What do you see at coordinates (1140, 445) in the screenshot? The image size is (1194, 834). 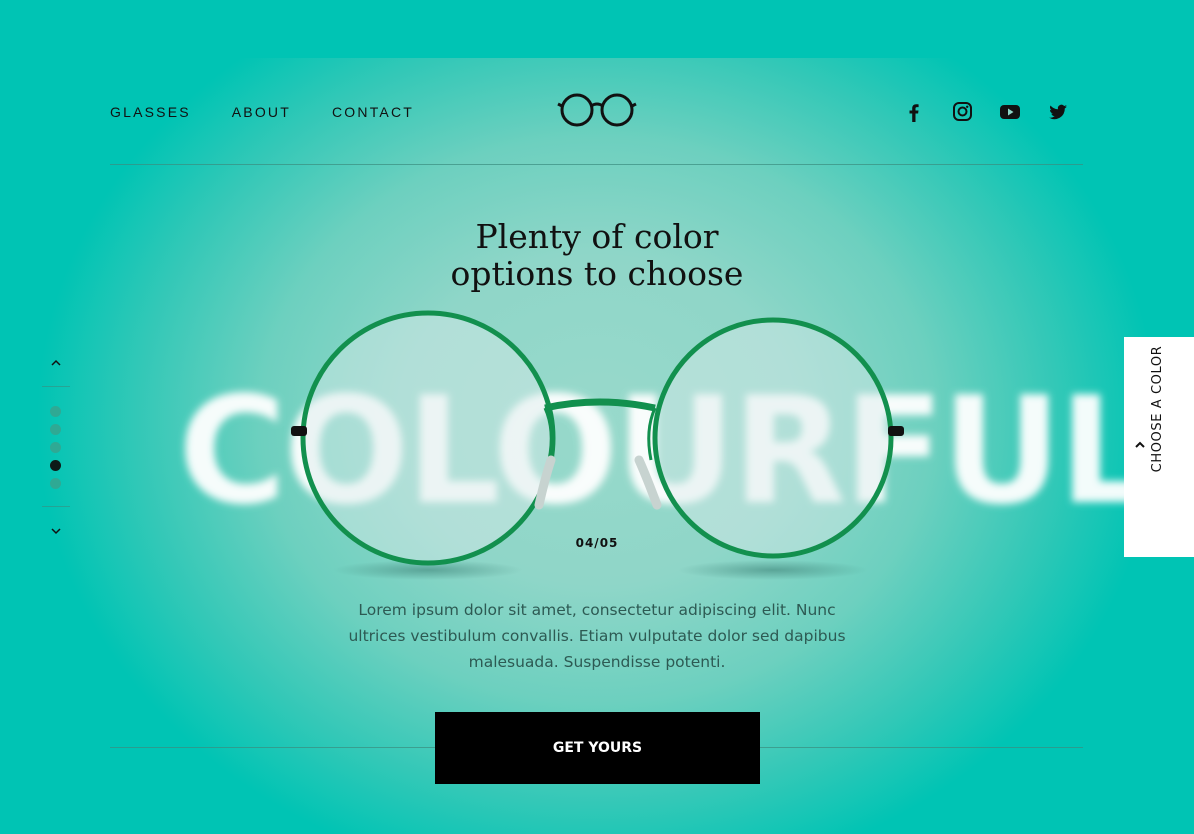 I see `chevron-left-icon` at bounding box center [1140, 445].